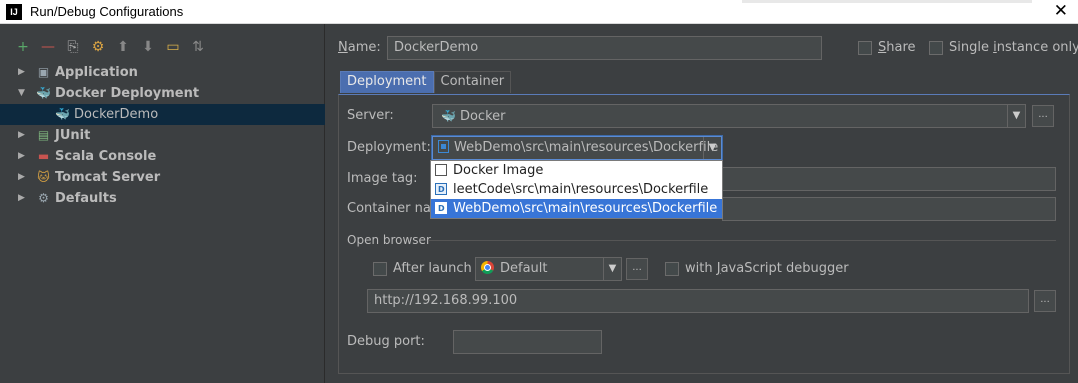 The width and height of the screenshot is (1078, 383). What do you see at coordinates (43, 156) in the screenshot?
I see `scala-icon: ▬` at bounding box center [43, 156].